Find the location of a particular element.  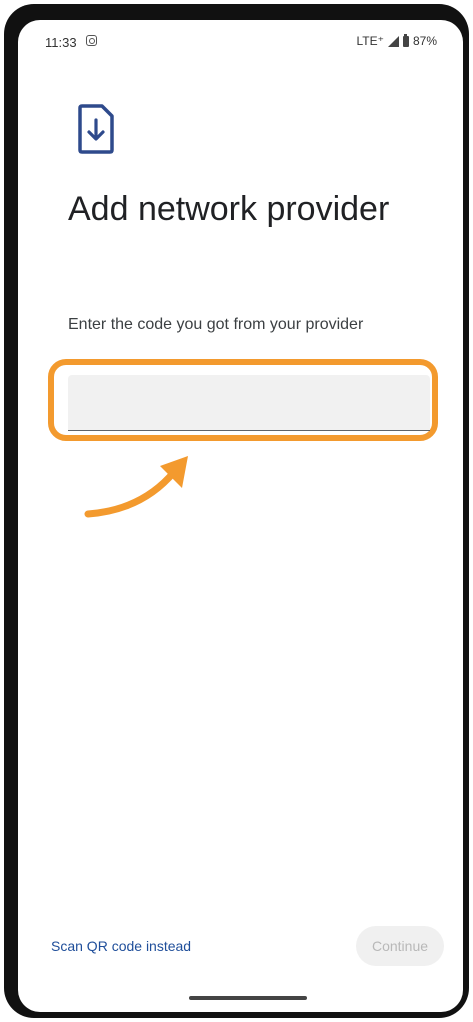

sim-download-icon is located at coordinates (96, 129).